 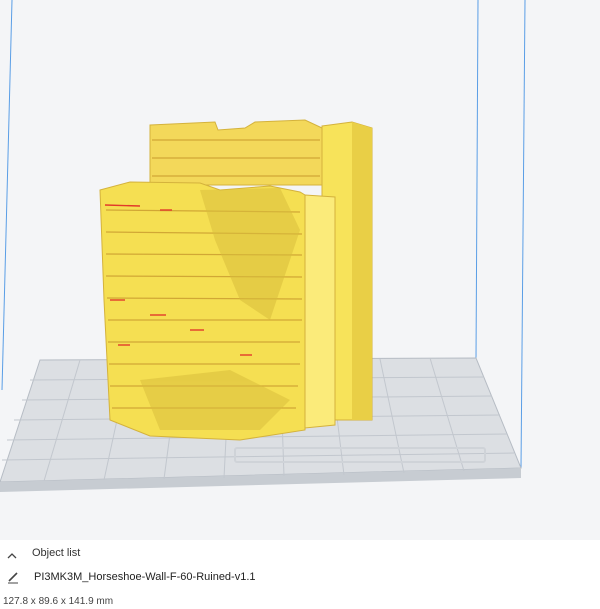 I want to click on build-volume-edge-right, so click(x=523, y=234).